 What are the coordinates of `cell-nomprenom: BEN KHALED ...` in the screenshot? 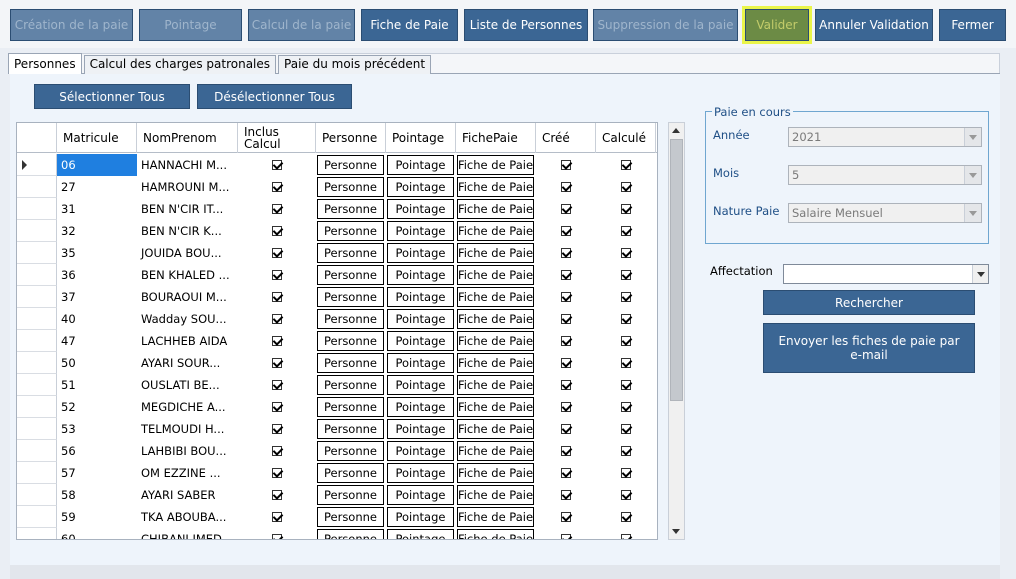 It's located at (187, 275).